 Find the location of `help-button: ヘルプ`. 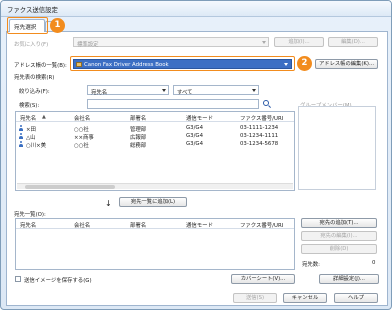

help-button: ヘルプ is located at coordinates (356, 298).